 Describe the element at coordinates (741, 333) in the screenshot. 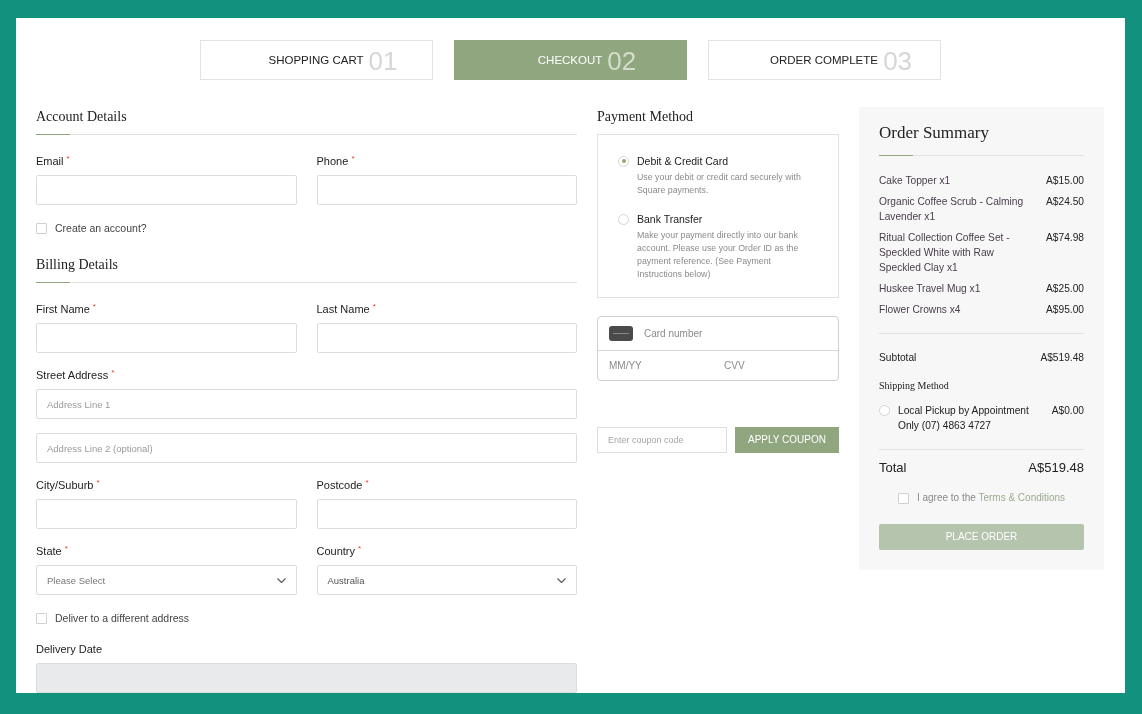

I see `card-number-field: Card number` at that location.